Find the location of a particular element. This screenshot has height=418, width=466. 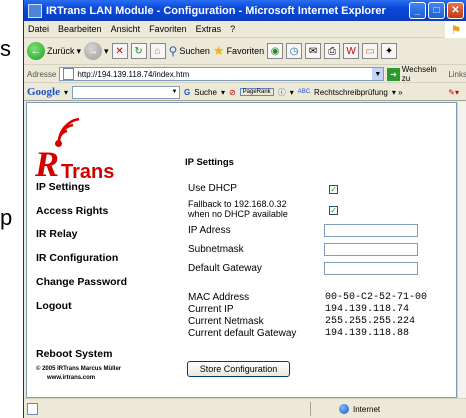

maximize-button: □ is located at coordinates (436, 10).